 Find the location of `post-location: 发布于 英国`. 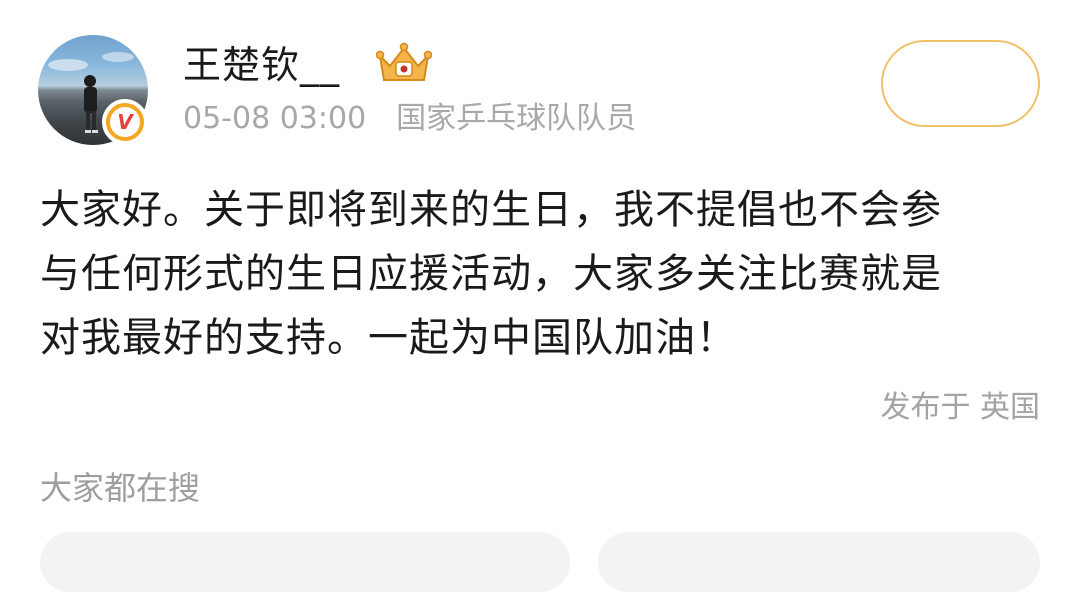

post-location: 发布于 英国 is located at coordinates (960, 407).